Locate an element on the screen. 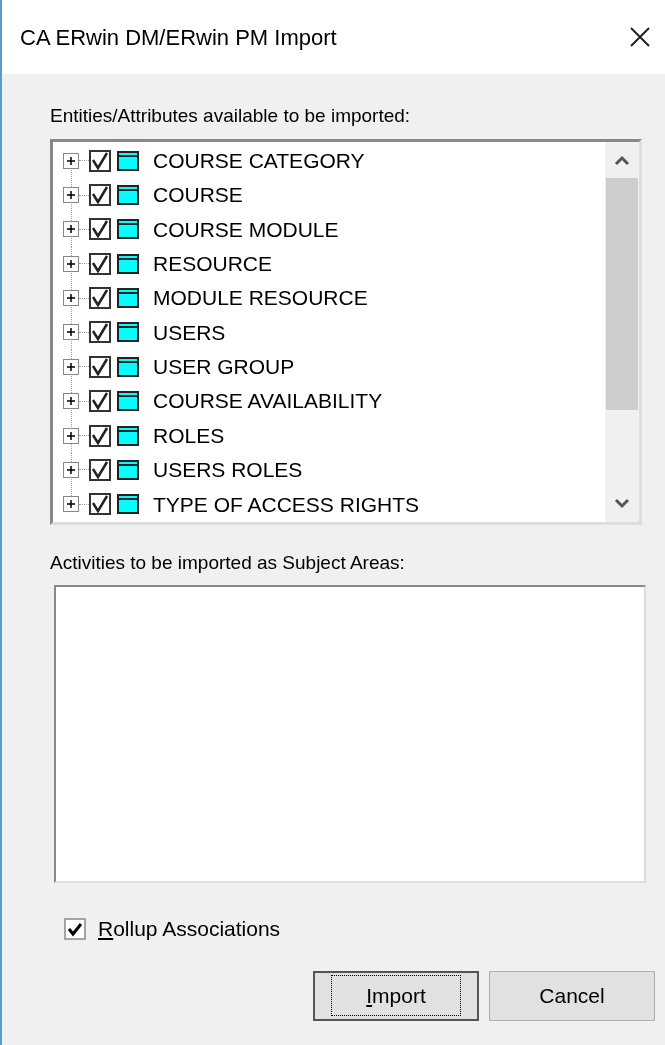 The width and height of the screenshot is (665, 1045). window-title: CA ERwin DM/ERwin PM Import is located at coordinates (178, 37).